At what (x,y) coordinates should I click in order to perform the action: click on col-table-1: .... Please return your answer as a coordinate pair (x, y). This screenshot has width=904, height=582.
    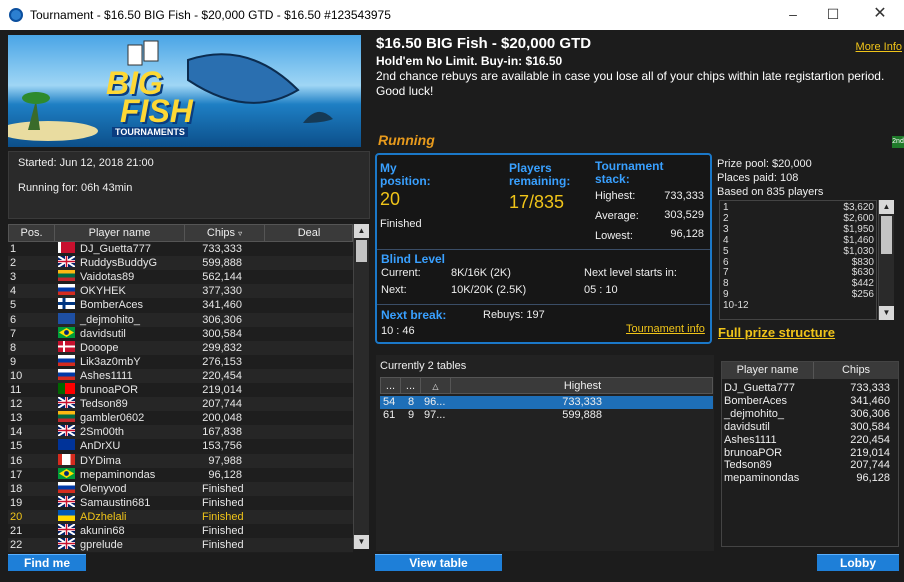
    Looking at the image, I should click on (391, 386).